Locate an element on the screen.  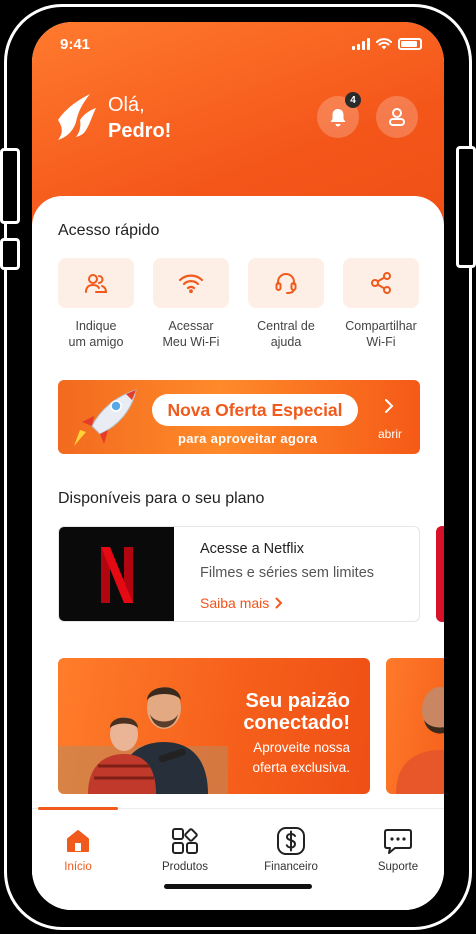
next-banner-peek is located at coordinates (415, 726).